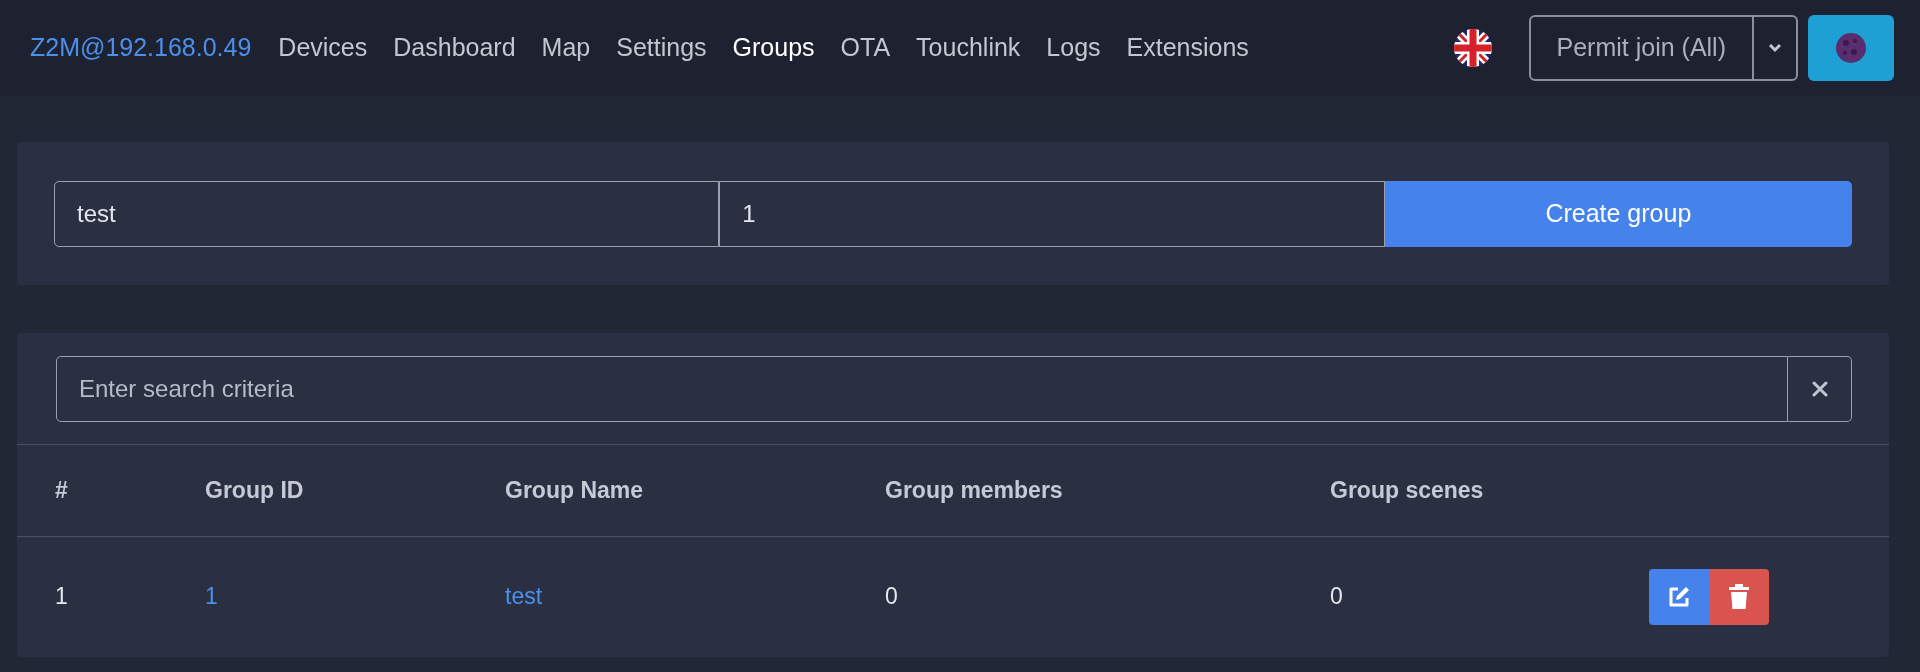 The image size is (1920, 672). Describe the element at coordinates (773, 48) in the screenshot. I see `nav-link: Groups` at that location.